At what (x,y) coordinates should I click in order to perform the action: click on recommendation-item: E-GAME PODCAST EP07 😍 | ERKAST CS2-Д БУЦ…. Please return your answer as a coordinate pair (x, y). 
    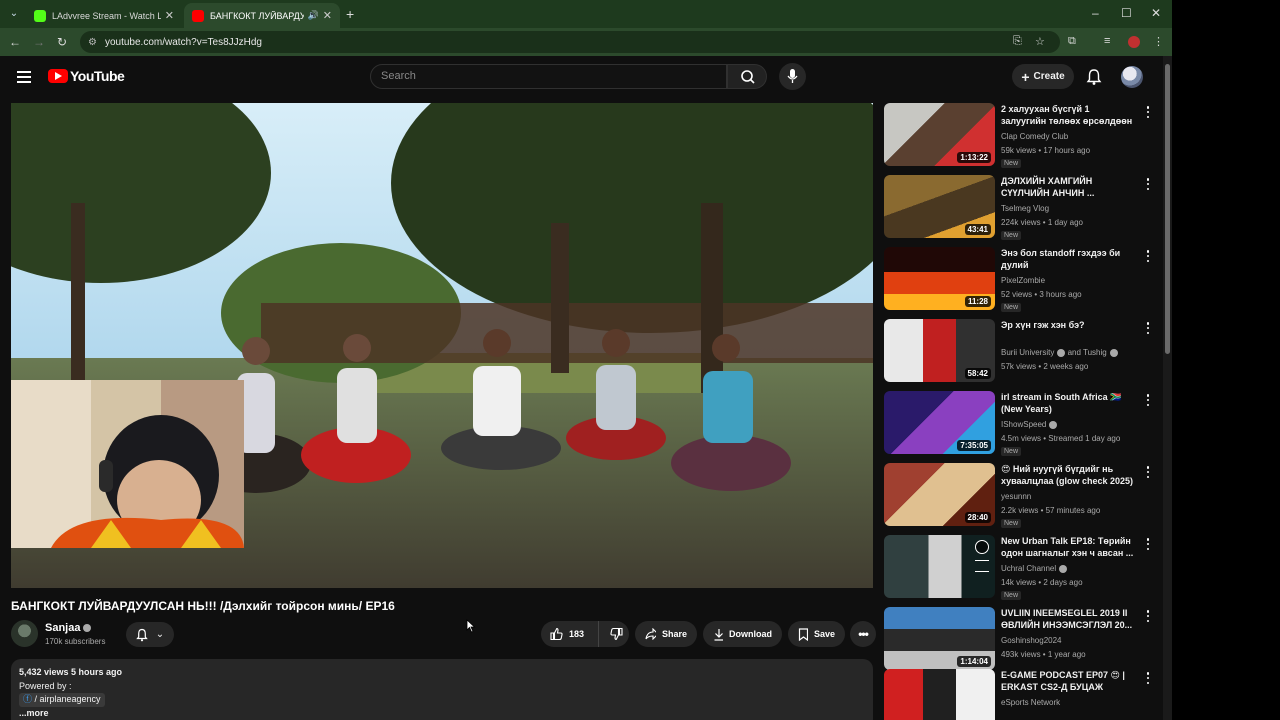
    Looking at the image, I should click on (1024, 694).